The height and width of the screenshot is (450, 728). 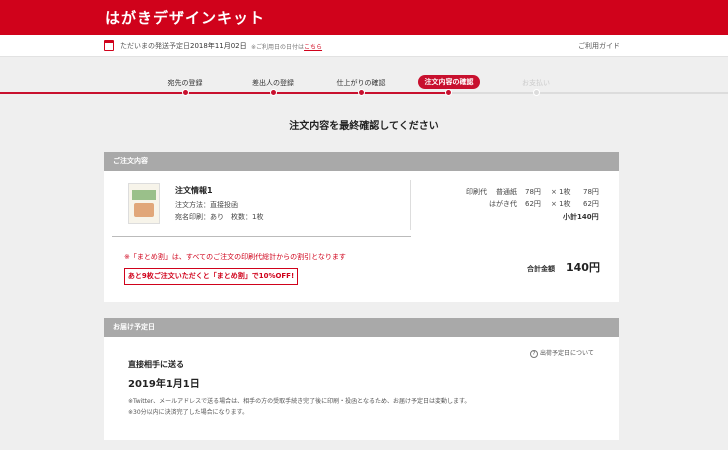 I want to click on shipping-date: 2018年11月02日, so click(x=218, y=46).